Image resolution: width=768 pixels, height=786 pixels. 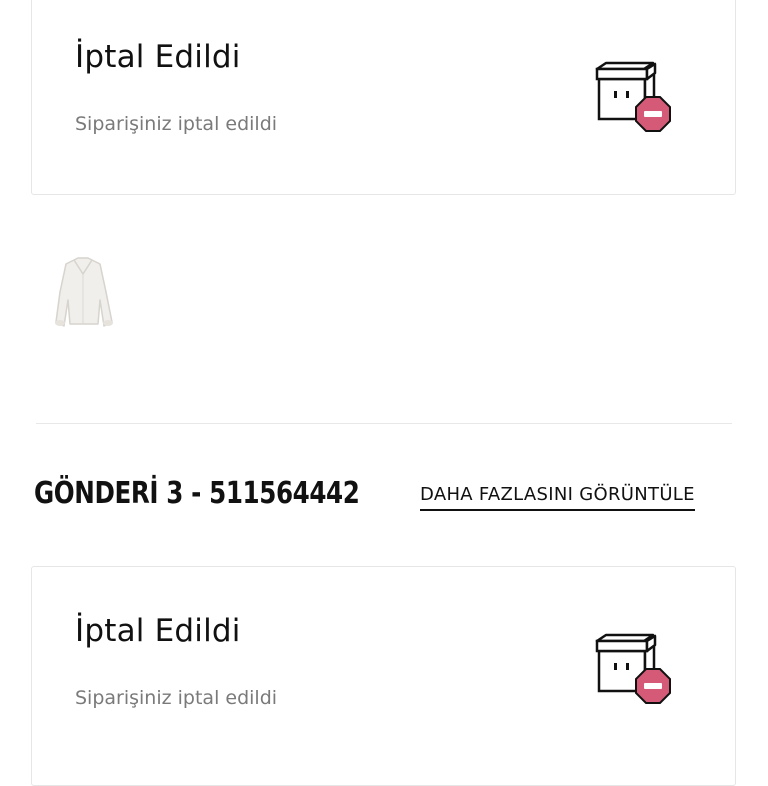 What do you see at coordinates (82, 294) in the screenshot?
I see `product-thumbnail` at bounding box center [82, 294].